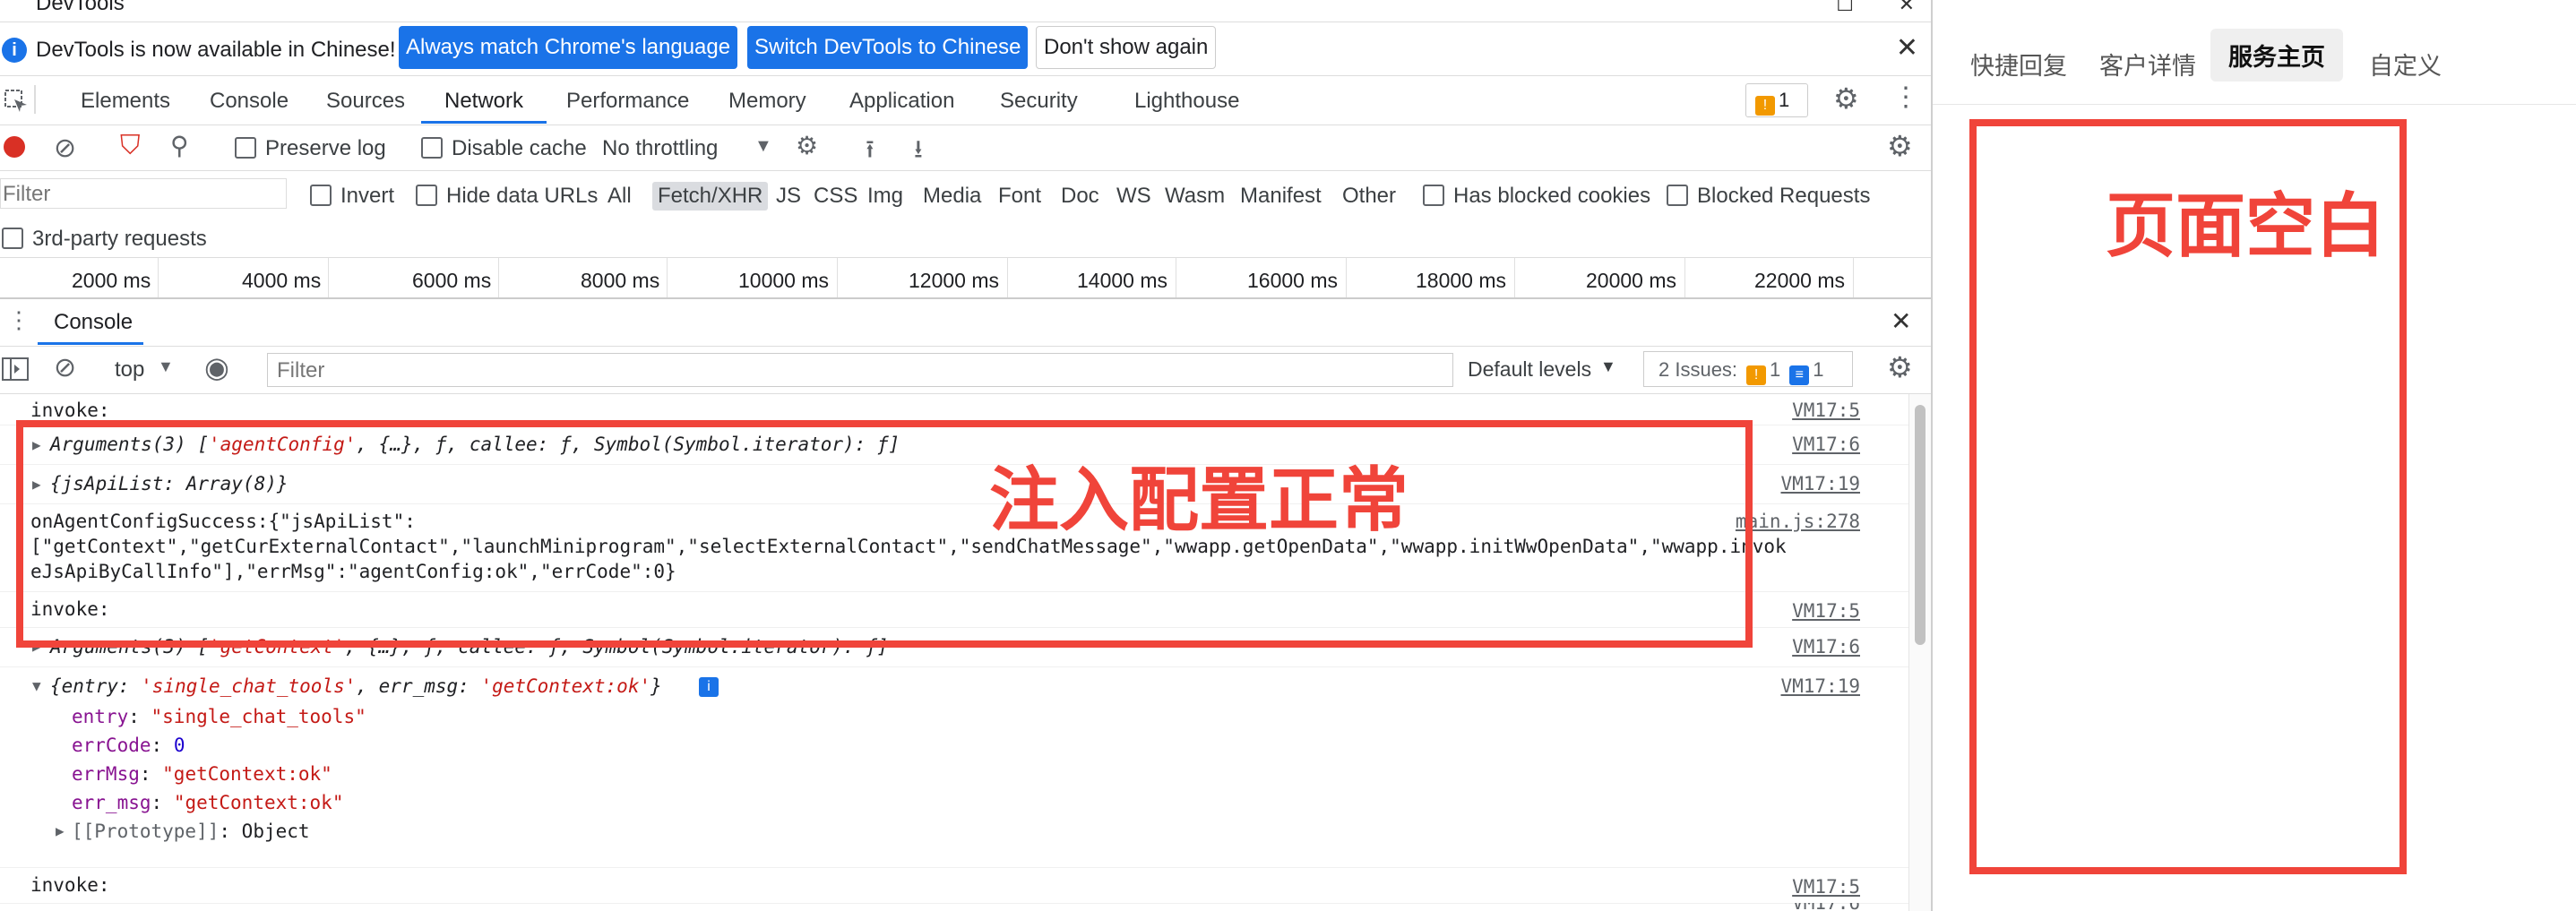 This screenshot has width=2576, height=911. What do you see at coordinates (1845, 8) in the screenshot?
I see `maximize-icon: ☐` at bounding box center [1845, 8].